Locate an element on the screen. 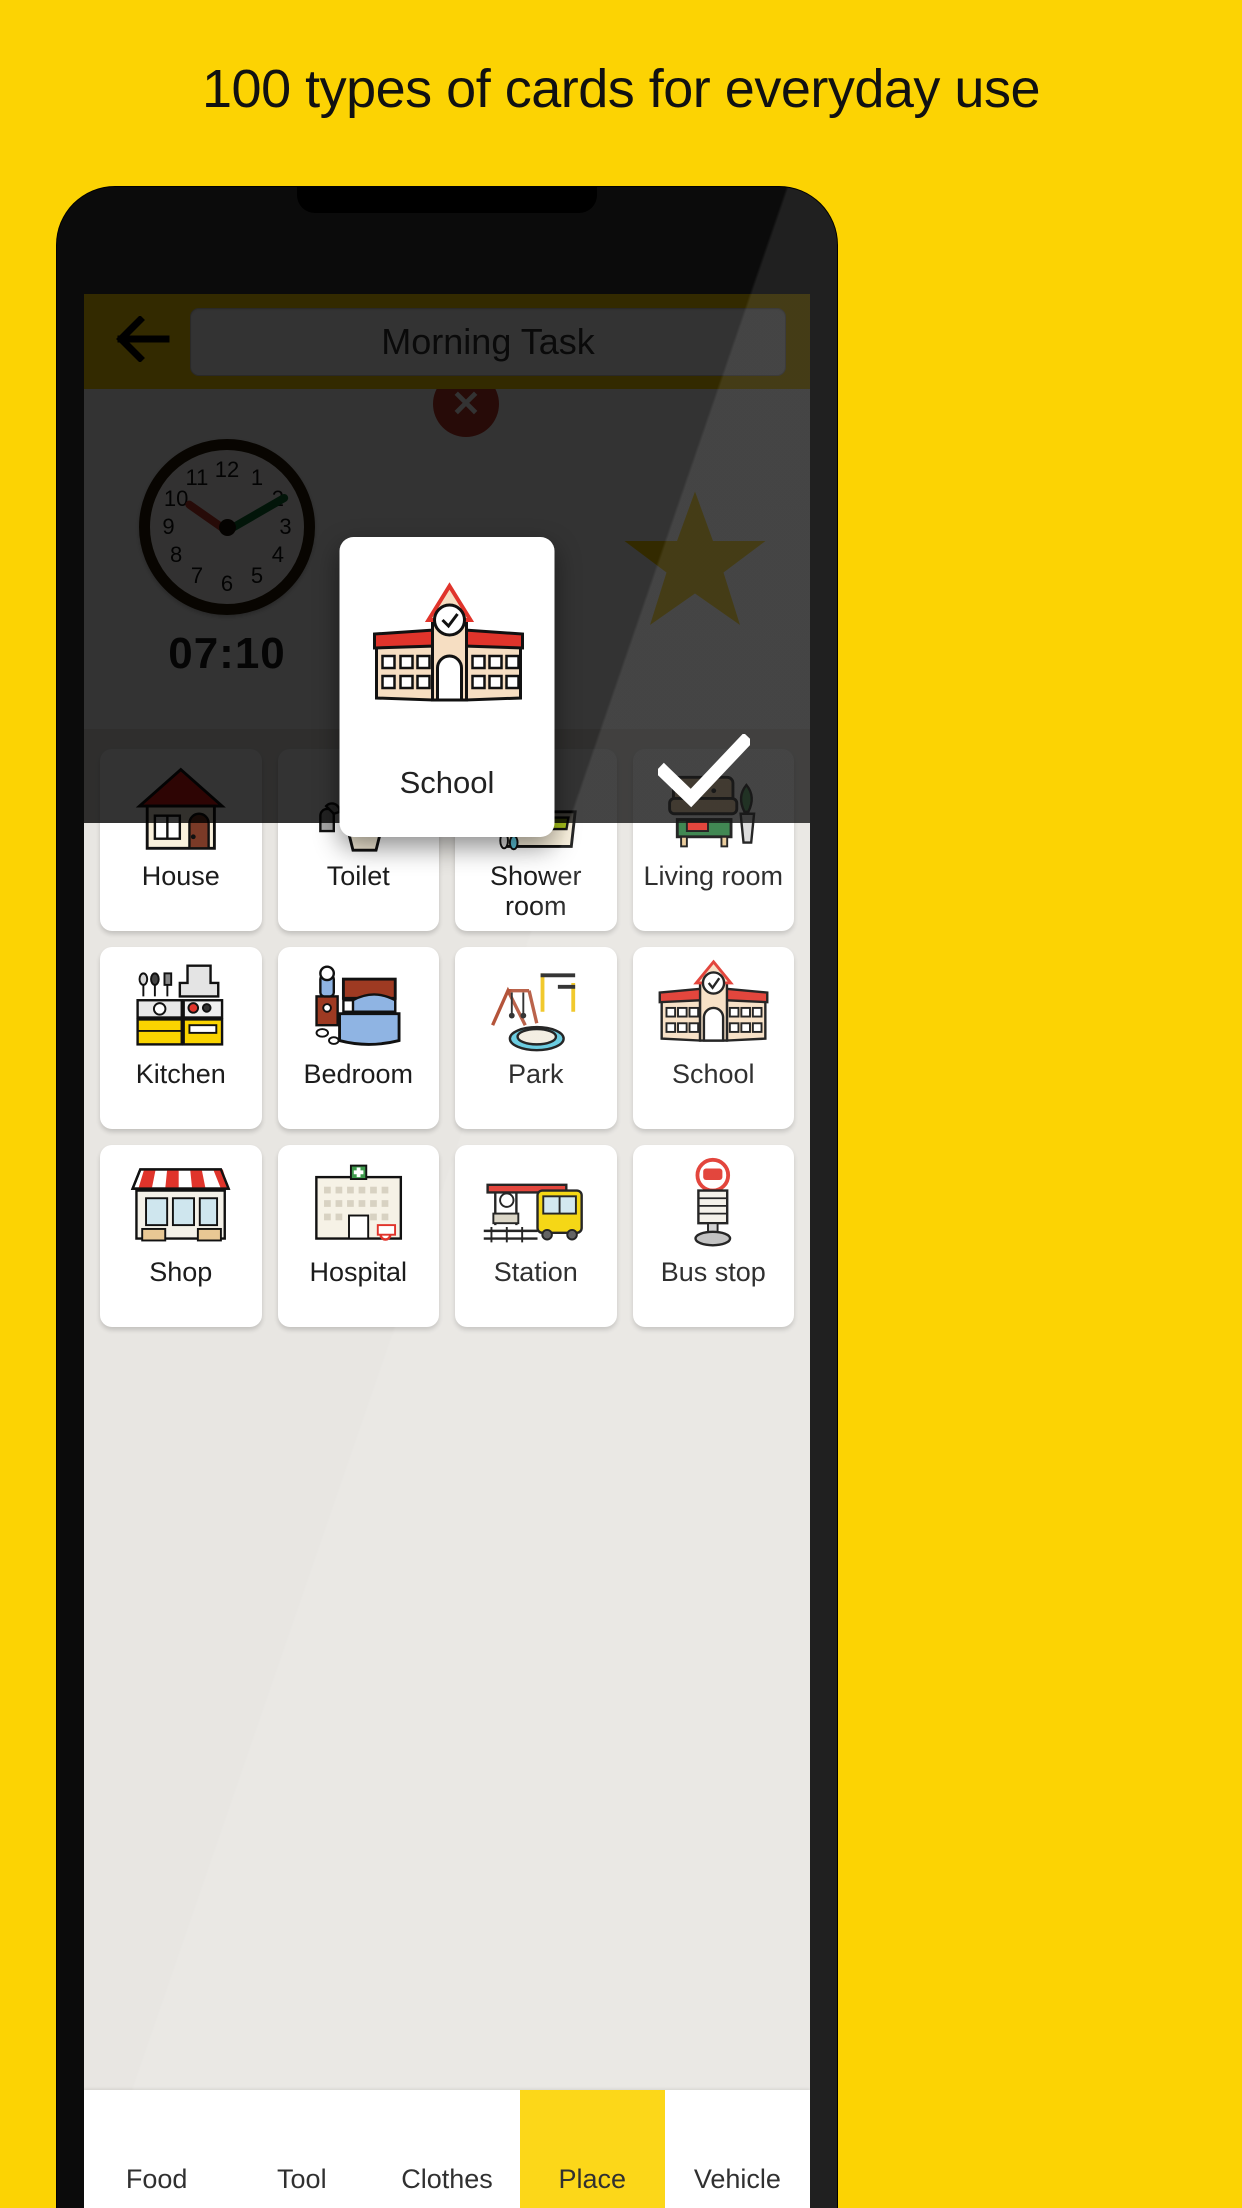  page-title: 100 types of cards for everyday use is located at coordinates (621, 89).